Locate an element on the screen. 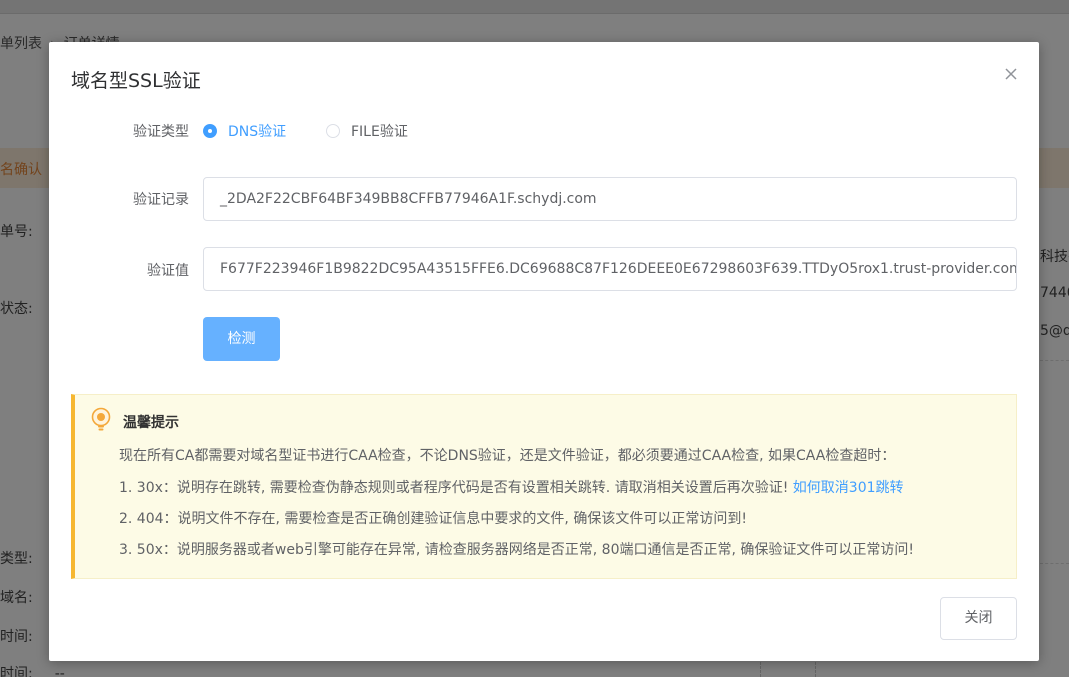  dialog-title: 域名型SSL验证 is located at coordinates (136, 81).